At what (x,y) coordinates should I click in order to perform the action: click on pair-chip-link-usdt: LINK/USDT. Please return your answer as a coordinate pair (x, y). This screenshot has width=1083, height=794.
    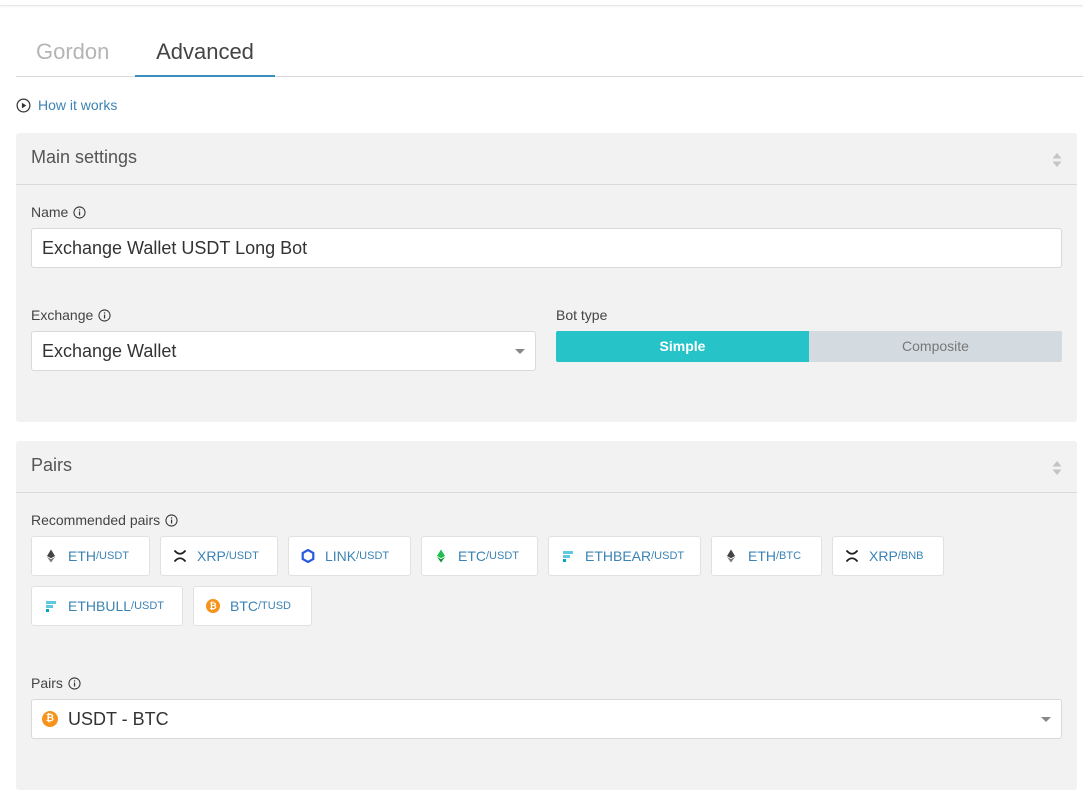
    Looking at the image, I should click on (349, 556).